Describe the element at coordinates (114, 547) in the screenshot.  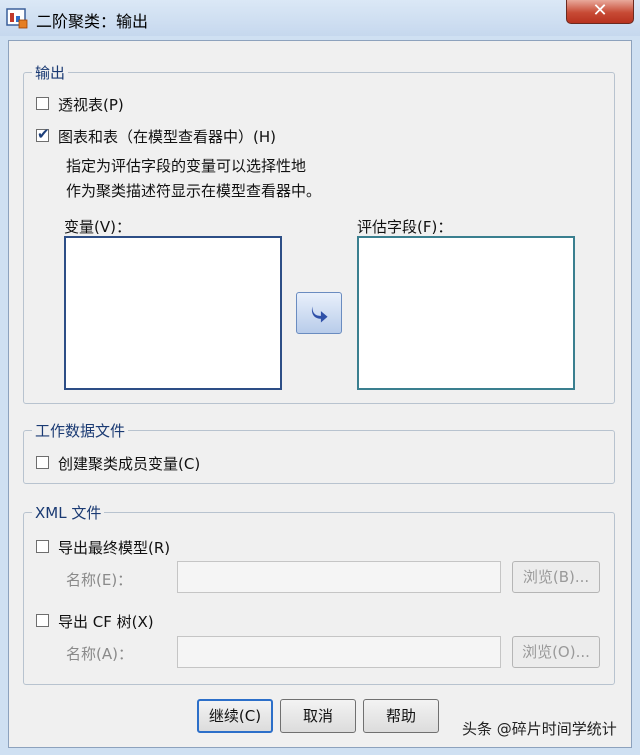
I see `export-final-model-label: 导出最终模型(R)` at that location.